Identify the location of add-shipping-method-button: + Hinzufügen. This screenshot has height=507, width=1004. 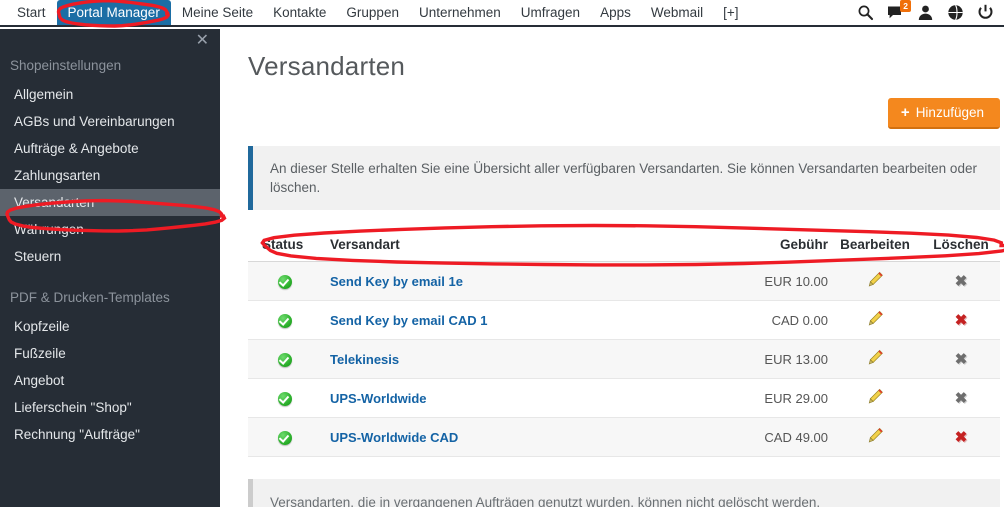
(943, 113).